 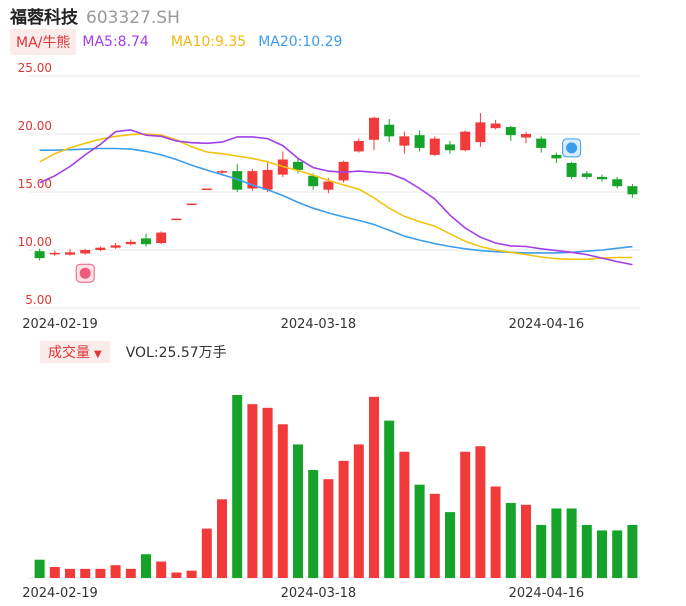 I want to click on bull-icon, so click(x=85, y=273).